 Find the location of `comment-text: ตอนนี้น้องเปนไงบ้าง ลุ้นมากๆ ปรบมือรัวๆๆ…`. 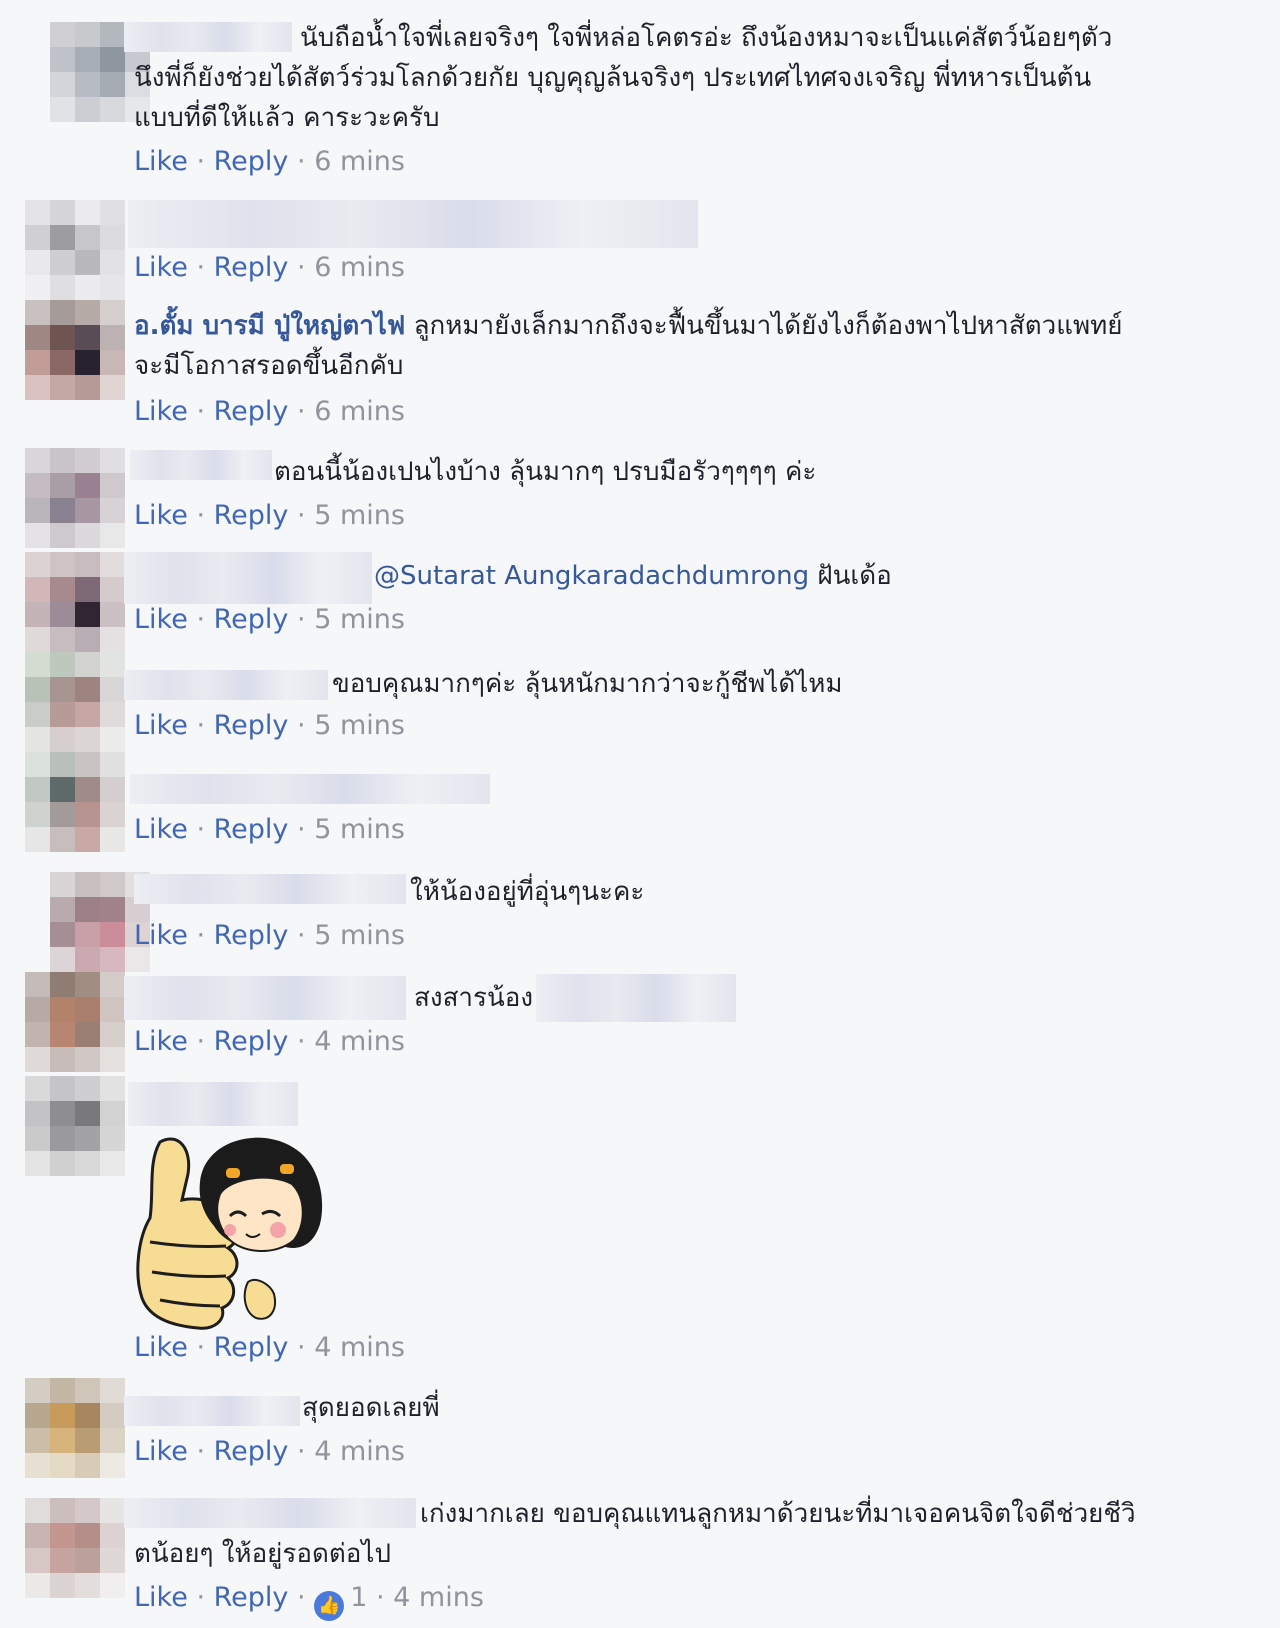

comment-text: ตอนนี้น้องเปนไงบ้าง ลุ้นมากๆ ปรบมือรัวๆๆ… is located at coordinates (545, 472).